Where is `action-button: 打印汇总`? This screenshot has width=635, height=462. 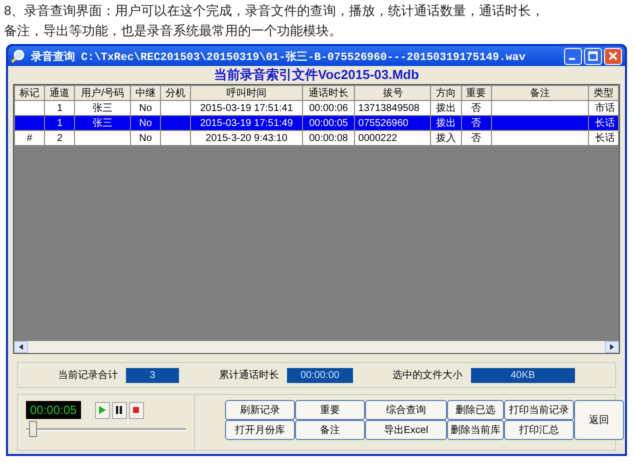 action-button: 打印汇总 is located at coordinates (539, 430).